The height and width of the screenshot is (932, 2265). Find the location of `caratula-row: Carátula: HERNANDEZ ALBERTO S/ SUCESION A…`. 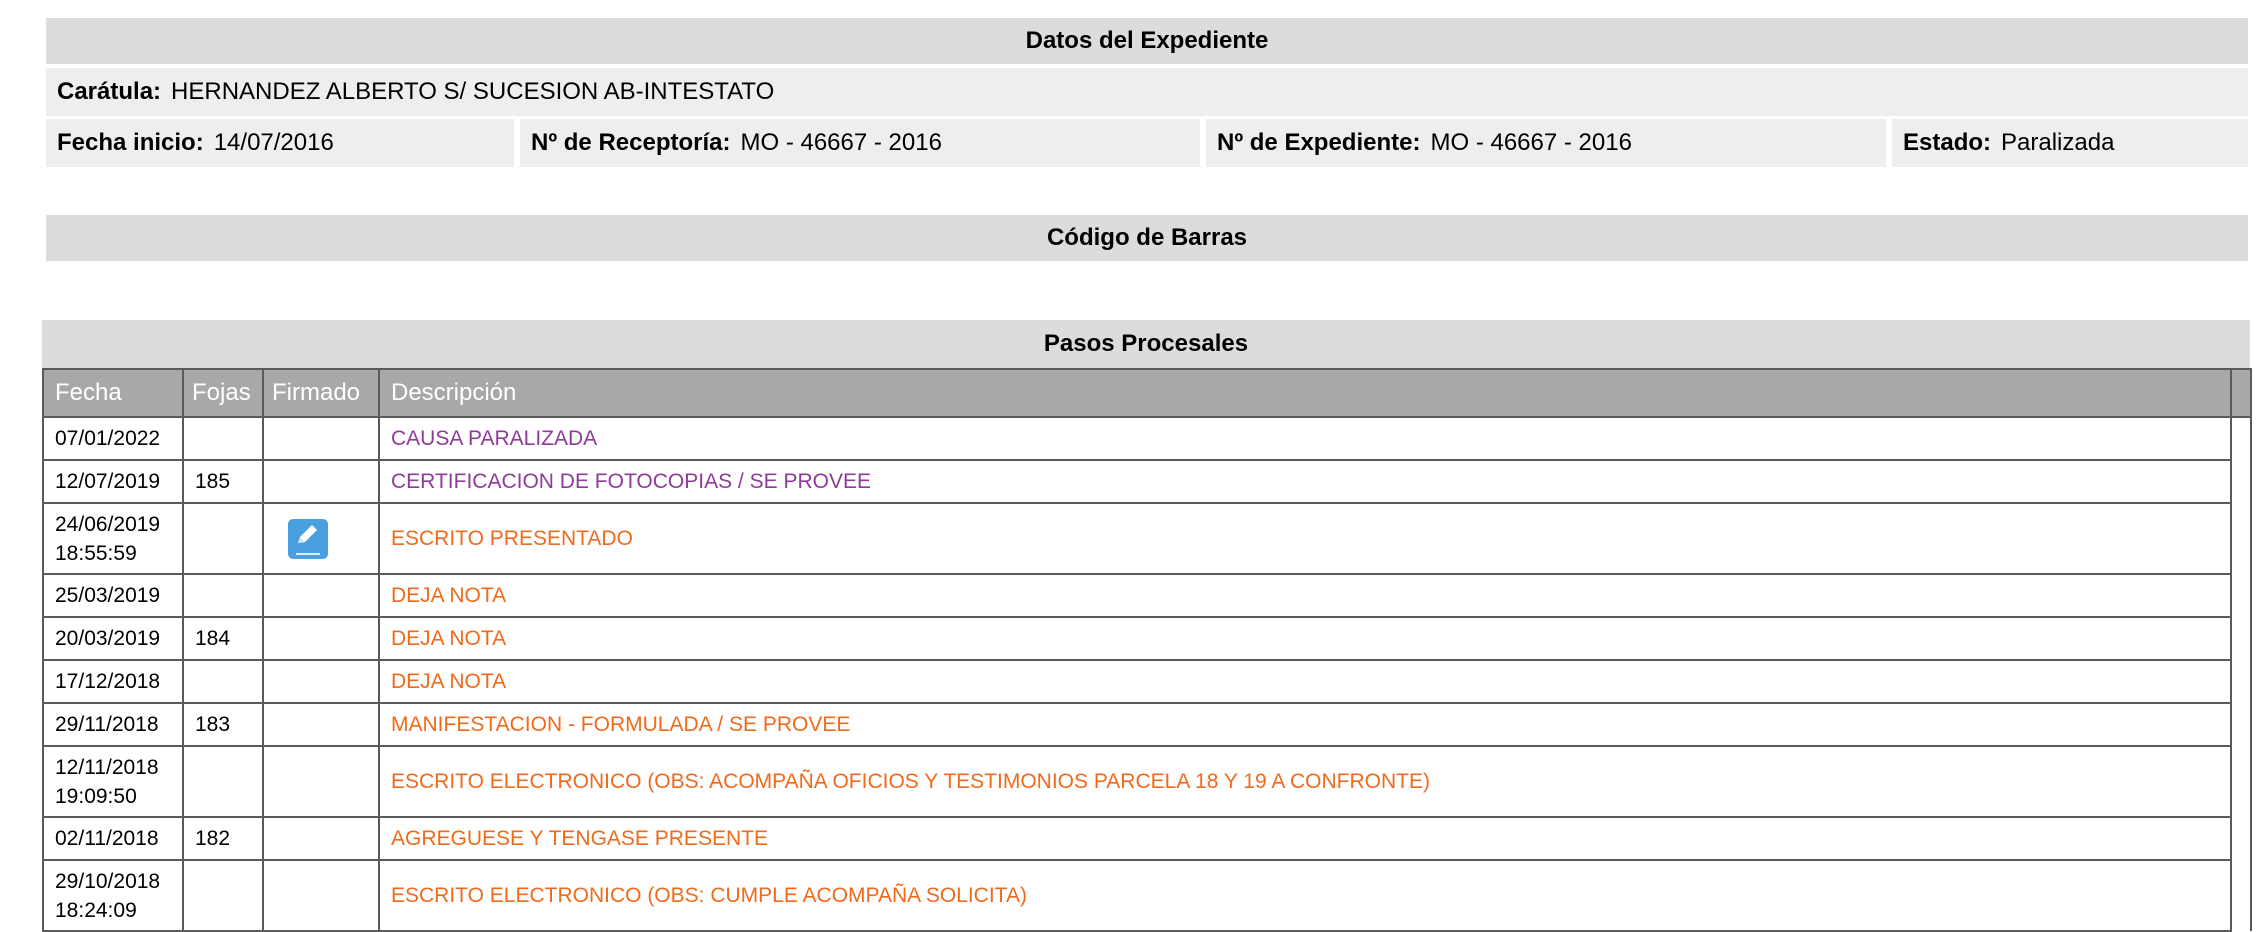

caratula-row: Carátula: HERNANDEZ ALBERTO S/ SUCESION A… is located at coordinates (1147, 92).